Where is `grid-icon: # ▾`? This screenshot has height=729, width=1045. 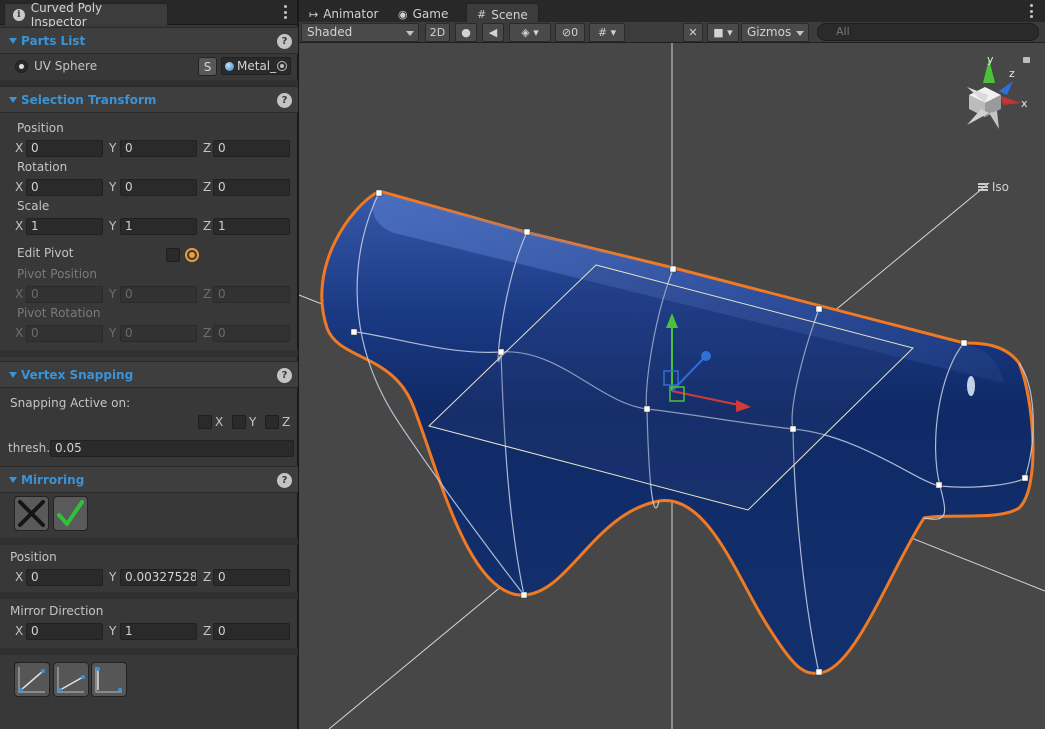 grid-icon: # ▾ is located at coordinates (607, 32).